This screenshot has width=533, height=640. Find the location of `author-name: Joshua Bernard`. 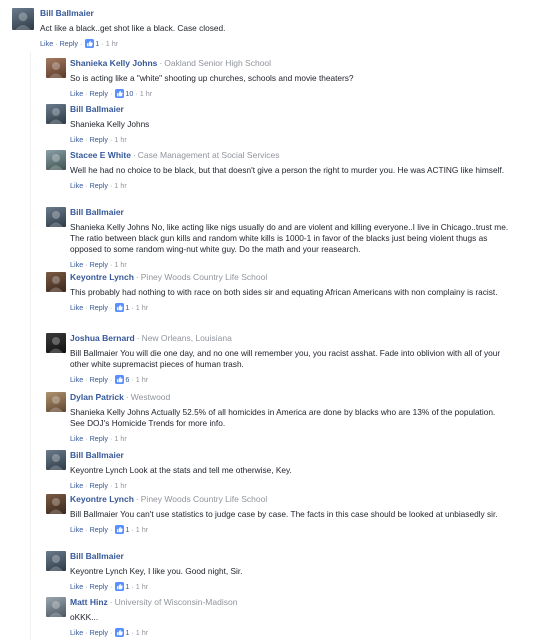

author-name: Joshua Bernard is located at coordinates (102, 338).